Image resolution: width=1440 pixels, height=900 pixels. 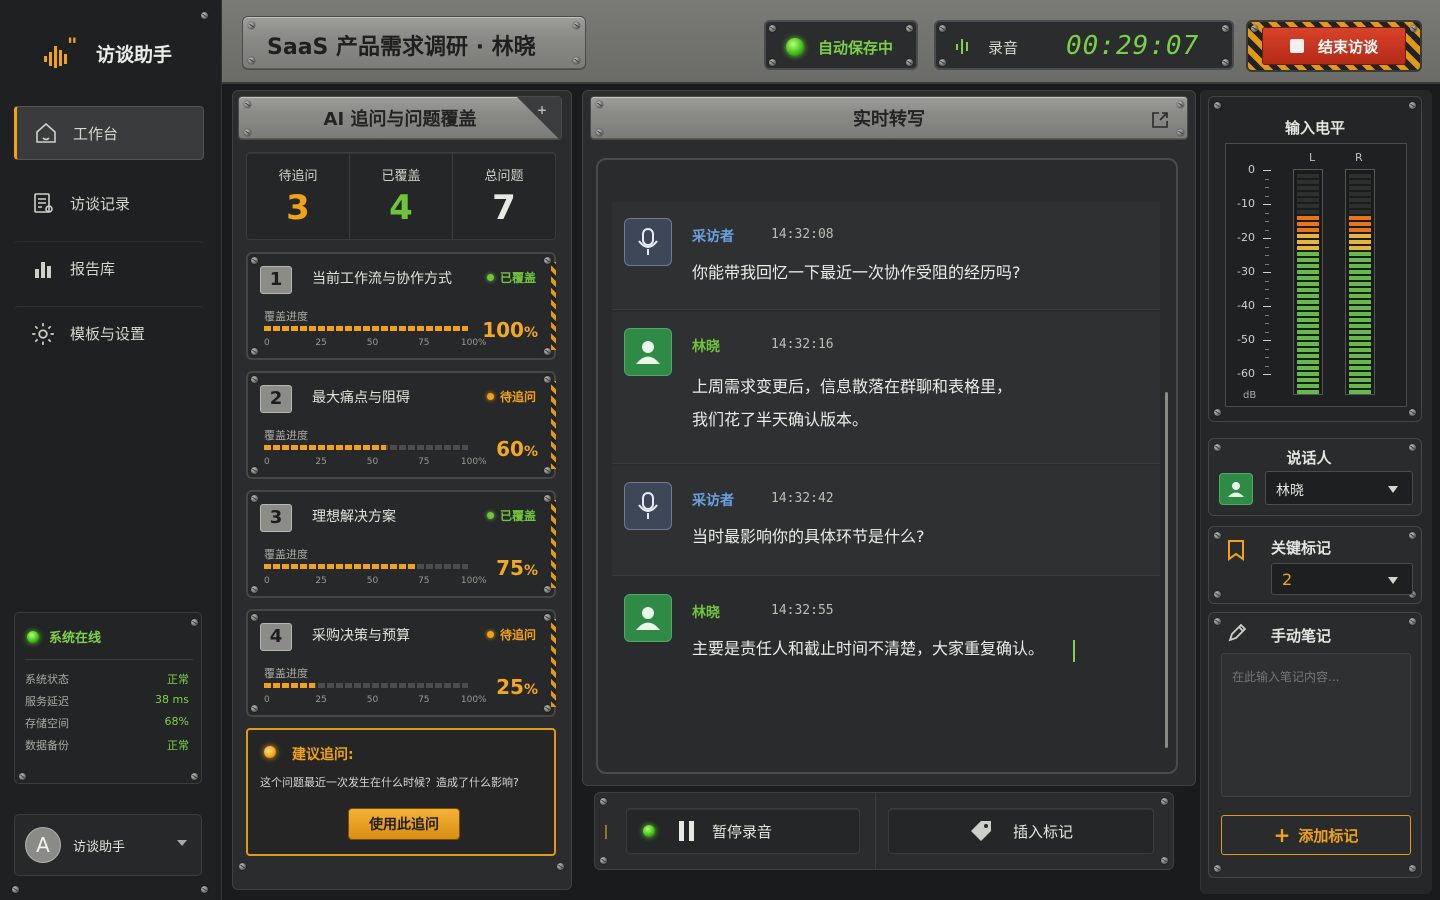 What do you see at coordinates (325, 447) in the screenshot?
I see `progress-fill` at bounding box center [325, 447].